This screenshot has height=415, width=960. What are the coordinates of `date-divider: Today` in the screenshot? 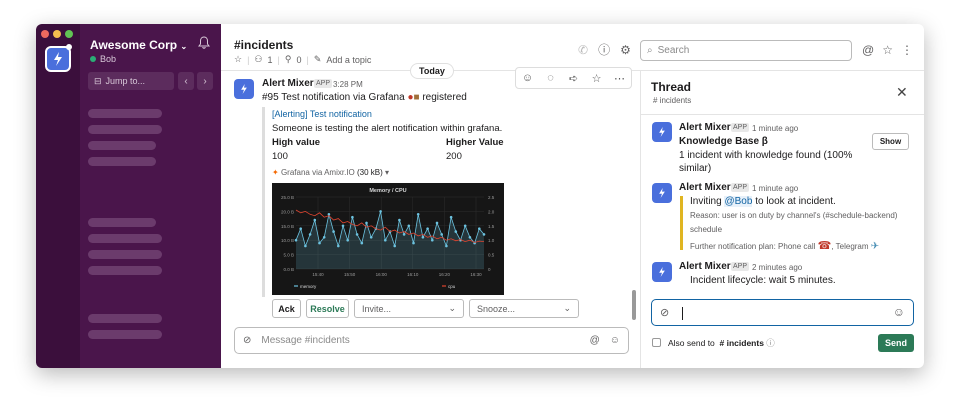 It's located at (432, 71).